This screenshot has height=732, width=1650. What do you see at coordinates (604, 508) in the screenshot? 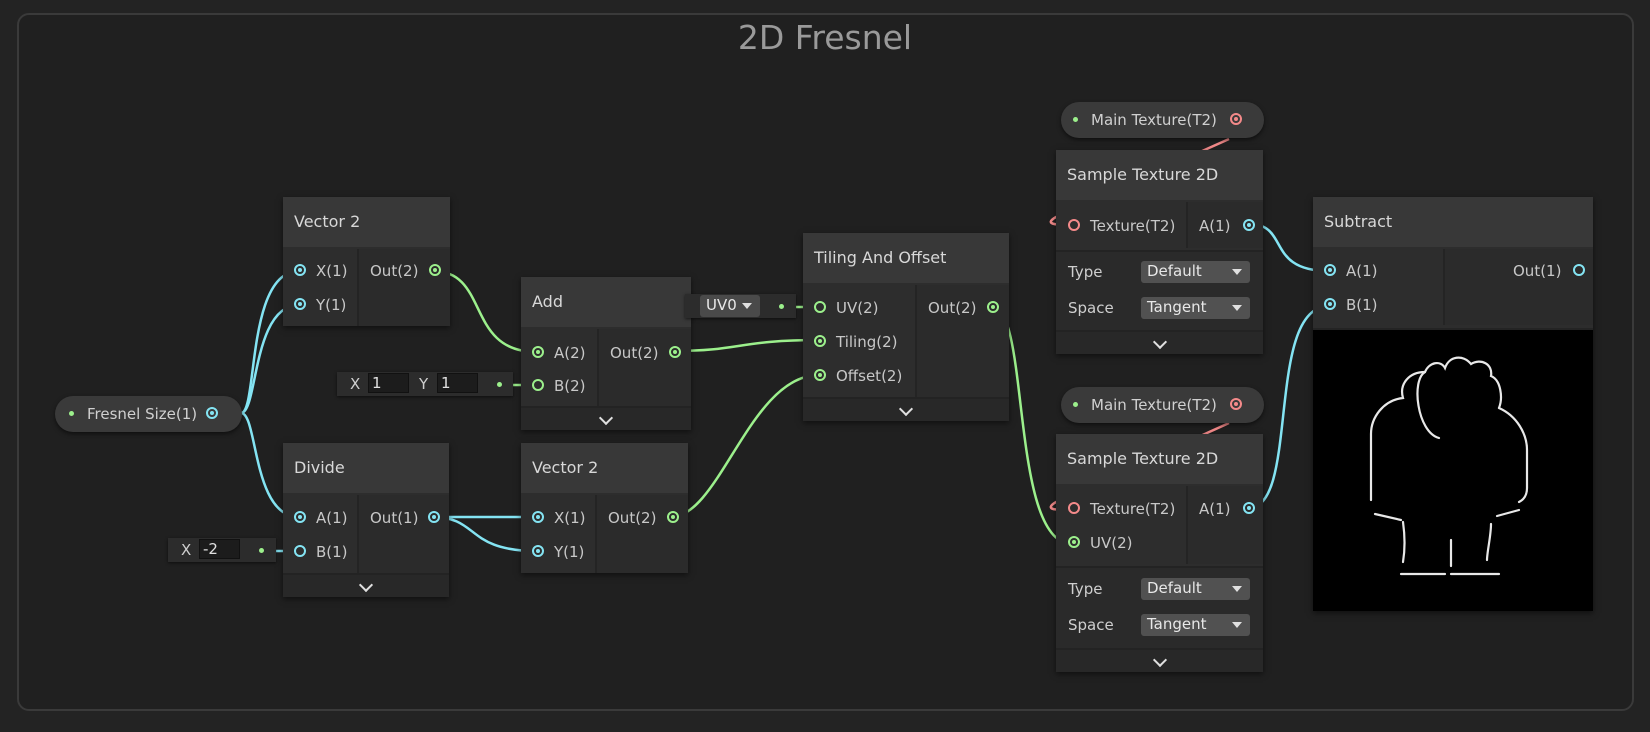
I see `node-vector2-bottom: Vector 2 X(1) Y(1) Out(2)` at bounding box center [604, 508].